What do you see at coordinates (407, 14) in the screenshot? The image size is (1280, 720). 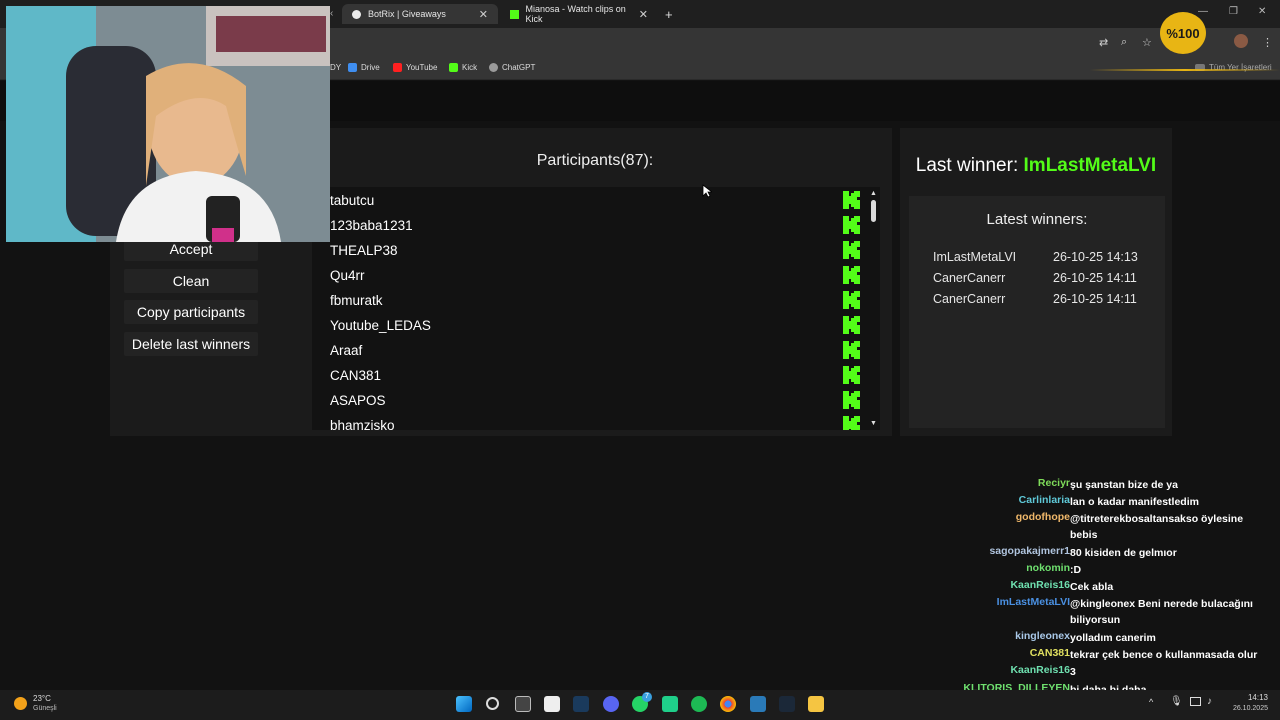 I see `tab-label: BotRix | Giveaways` at bounding box center [407, 14].